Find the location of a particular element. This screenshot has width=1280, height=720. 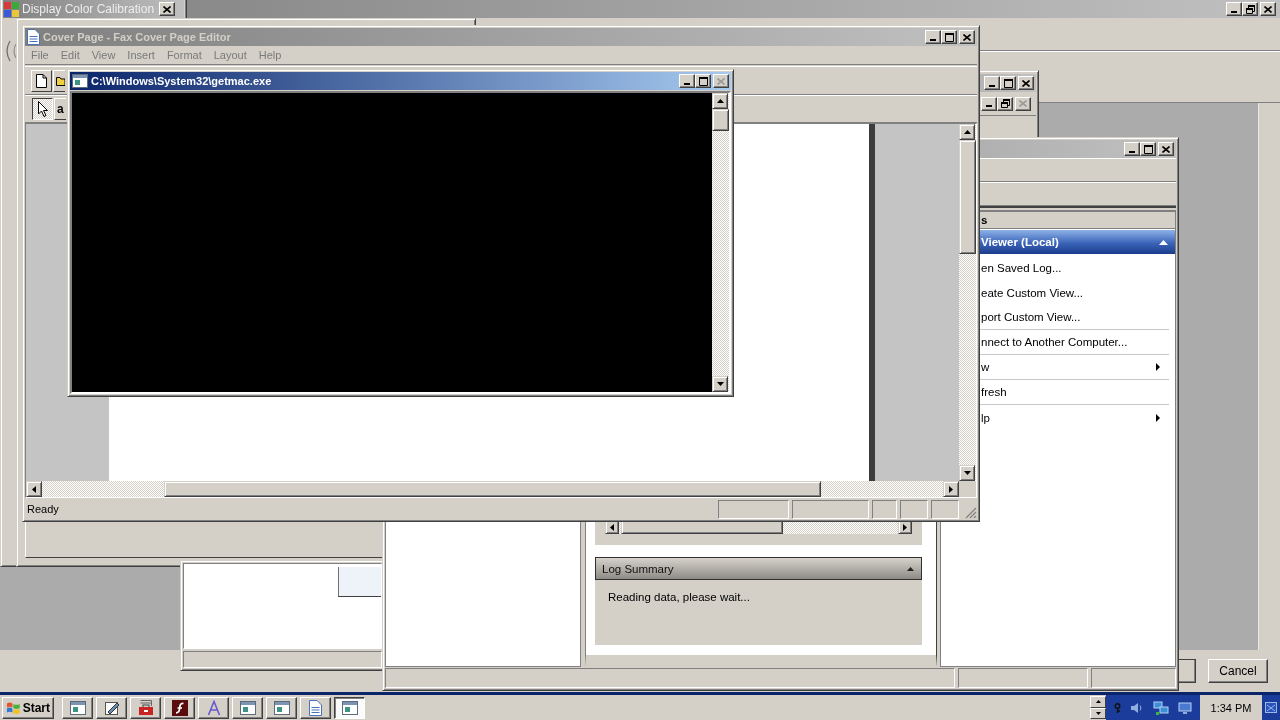

window-title: C:\Windows\System32\getmac.exe is located at coordinates (181, 81).